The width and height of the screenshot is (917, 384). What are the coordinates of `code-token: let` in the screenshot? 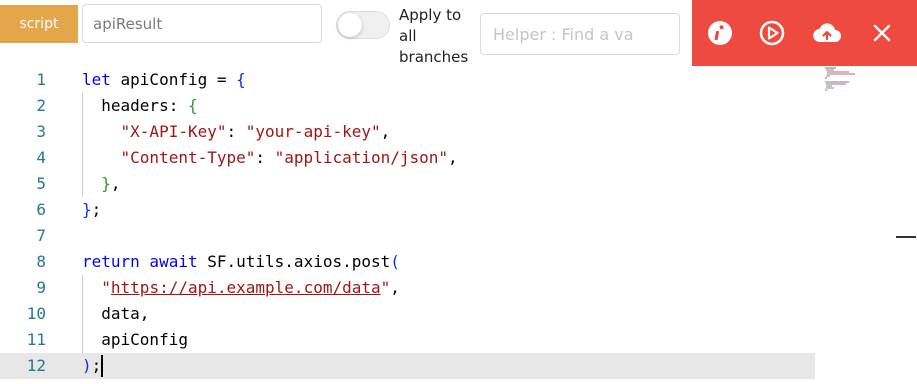 It's located at (101, 79).